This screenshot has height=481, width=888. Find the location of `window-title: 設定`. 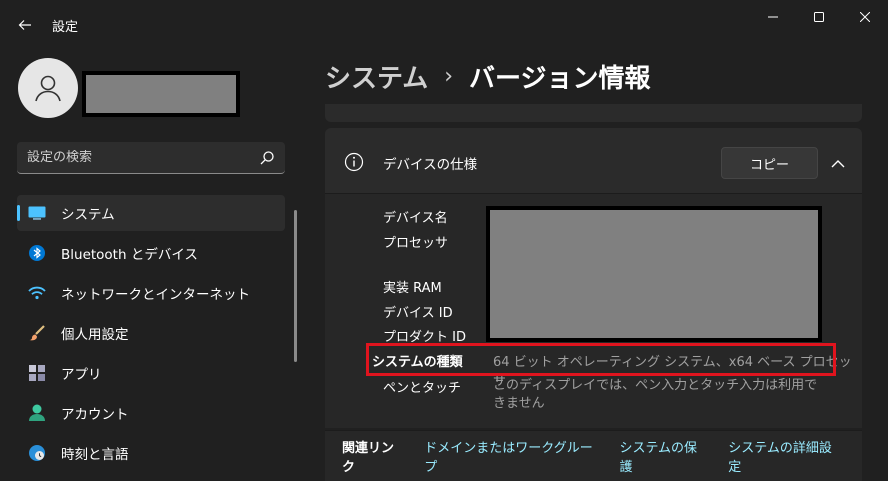

window-title: 設定 is located at coordinates (65, 27).